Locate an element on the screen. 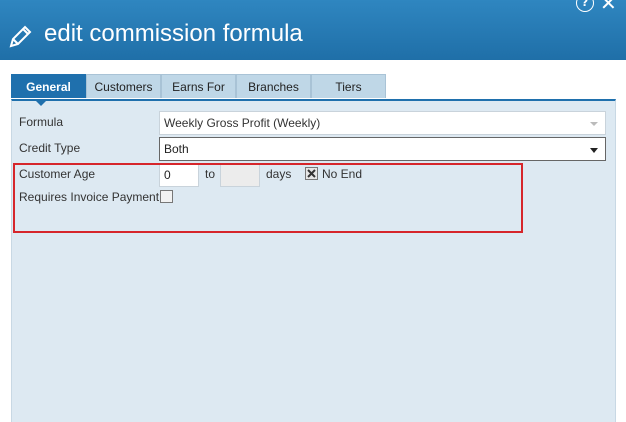  dialog-title: edit commission formula is located at coordinates (173, 33).